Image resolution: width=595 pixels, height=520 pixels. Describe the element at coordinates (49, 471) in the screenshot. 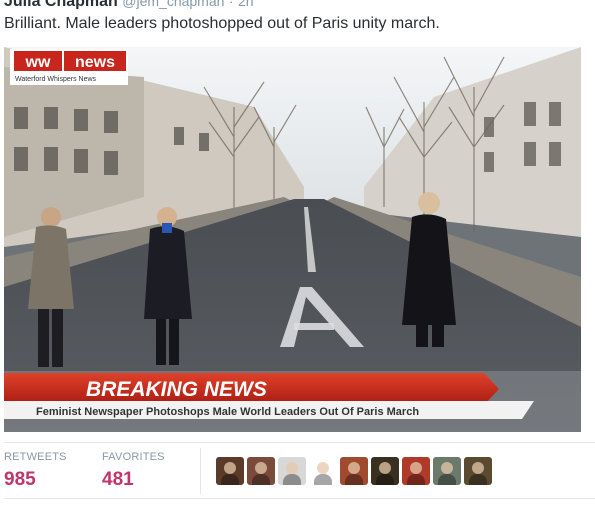

I see `retweets-stat: RETWEETS 985` at that location.